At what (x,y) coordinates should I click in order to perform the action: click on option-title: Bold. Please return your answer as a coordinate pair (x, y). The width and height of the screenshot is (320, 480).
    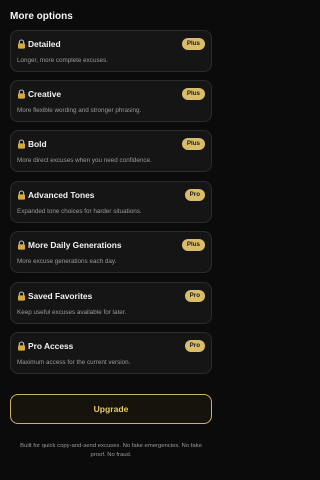
    Looking at the image, I should click on (37, 144).